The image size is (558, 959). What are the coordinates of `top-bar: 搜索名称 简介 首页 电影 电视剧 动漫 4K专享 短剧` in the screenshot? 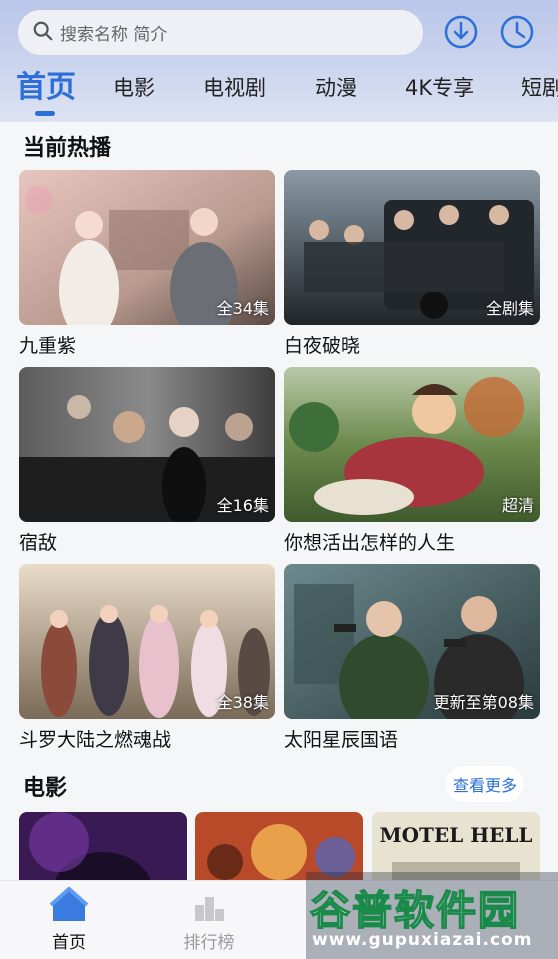 It's located at (279, 61).